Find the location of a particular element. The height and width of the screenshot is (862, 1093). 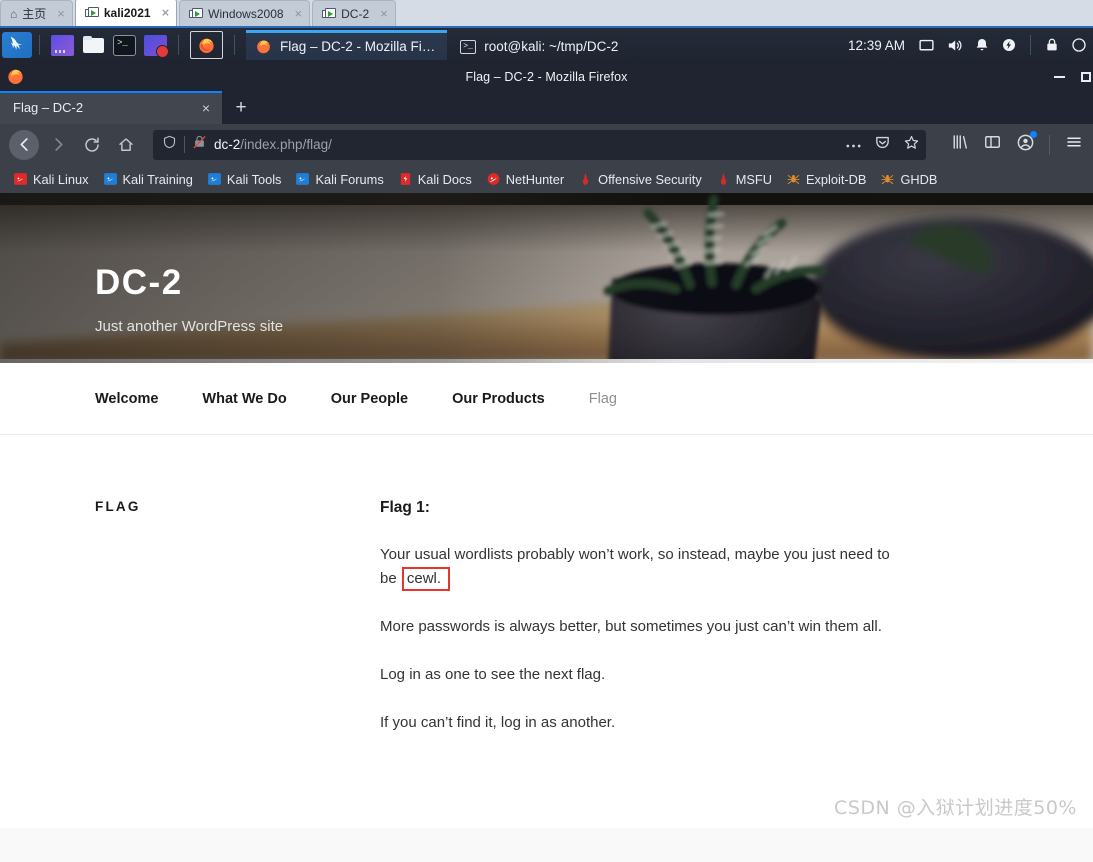

home-button is located at coordinates (126, 145).